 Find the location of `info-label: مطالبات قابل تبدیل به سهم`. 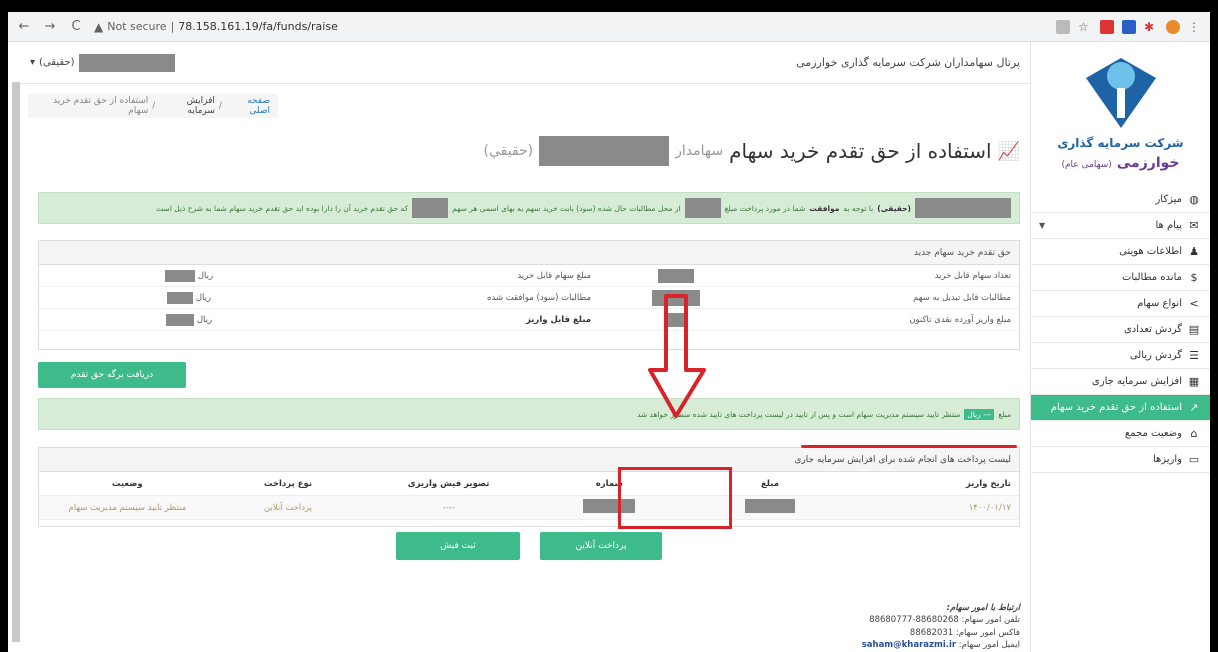

info-label: مطالبات قابل تبدیل به سهم is located at coordinates (962, 297).